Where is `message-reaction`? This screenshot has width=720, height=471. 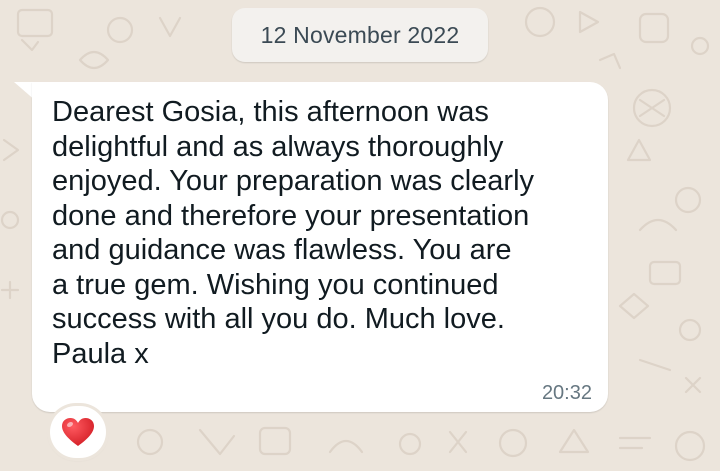
message-reaction is located at coordinates (78, 432).